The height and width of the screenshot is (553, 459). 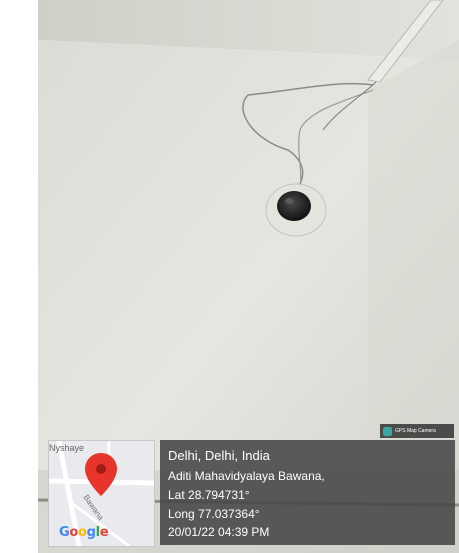 I want to click on longitude-text: Long 77.037364°, so click(x=214, y=514).